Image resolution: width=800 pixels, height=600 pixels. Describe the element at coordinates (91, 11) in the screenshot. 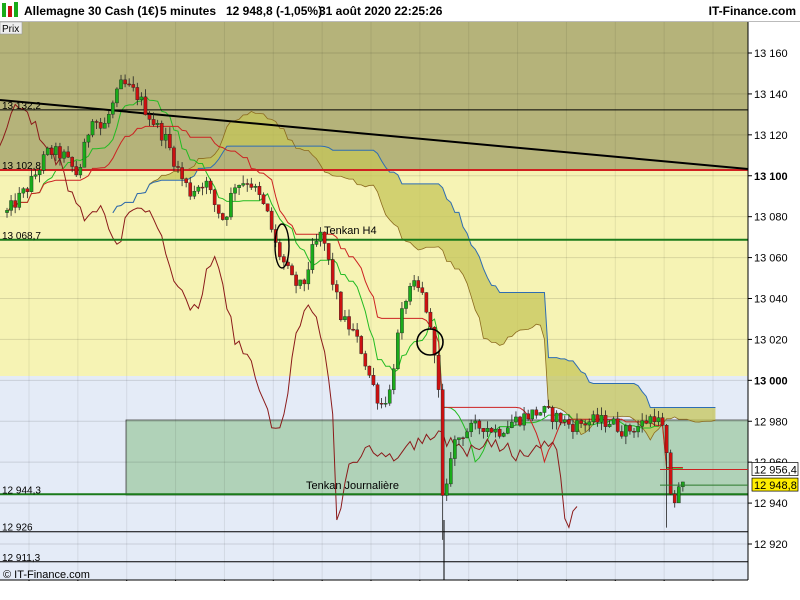

I see `instrument-name: Allemagne 30 Cash (1€)` at that location.